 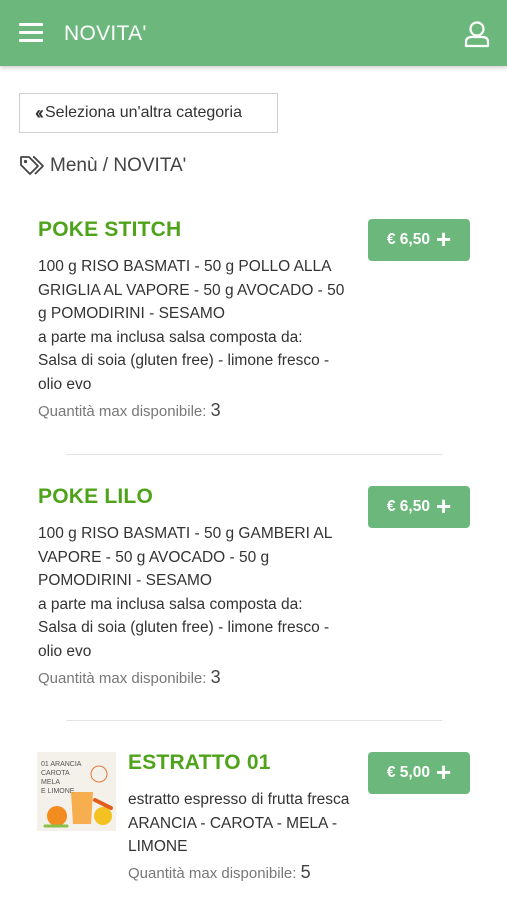 I want to click on product-name: POKE STITCH, so click(x=110, y=229).